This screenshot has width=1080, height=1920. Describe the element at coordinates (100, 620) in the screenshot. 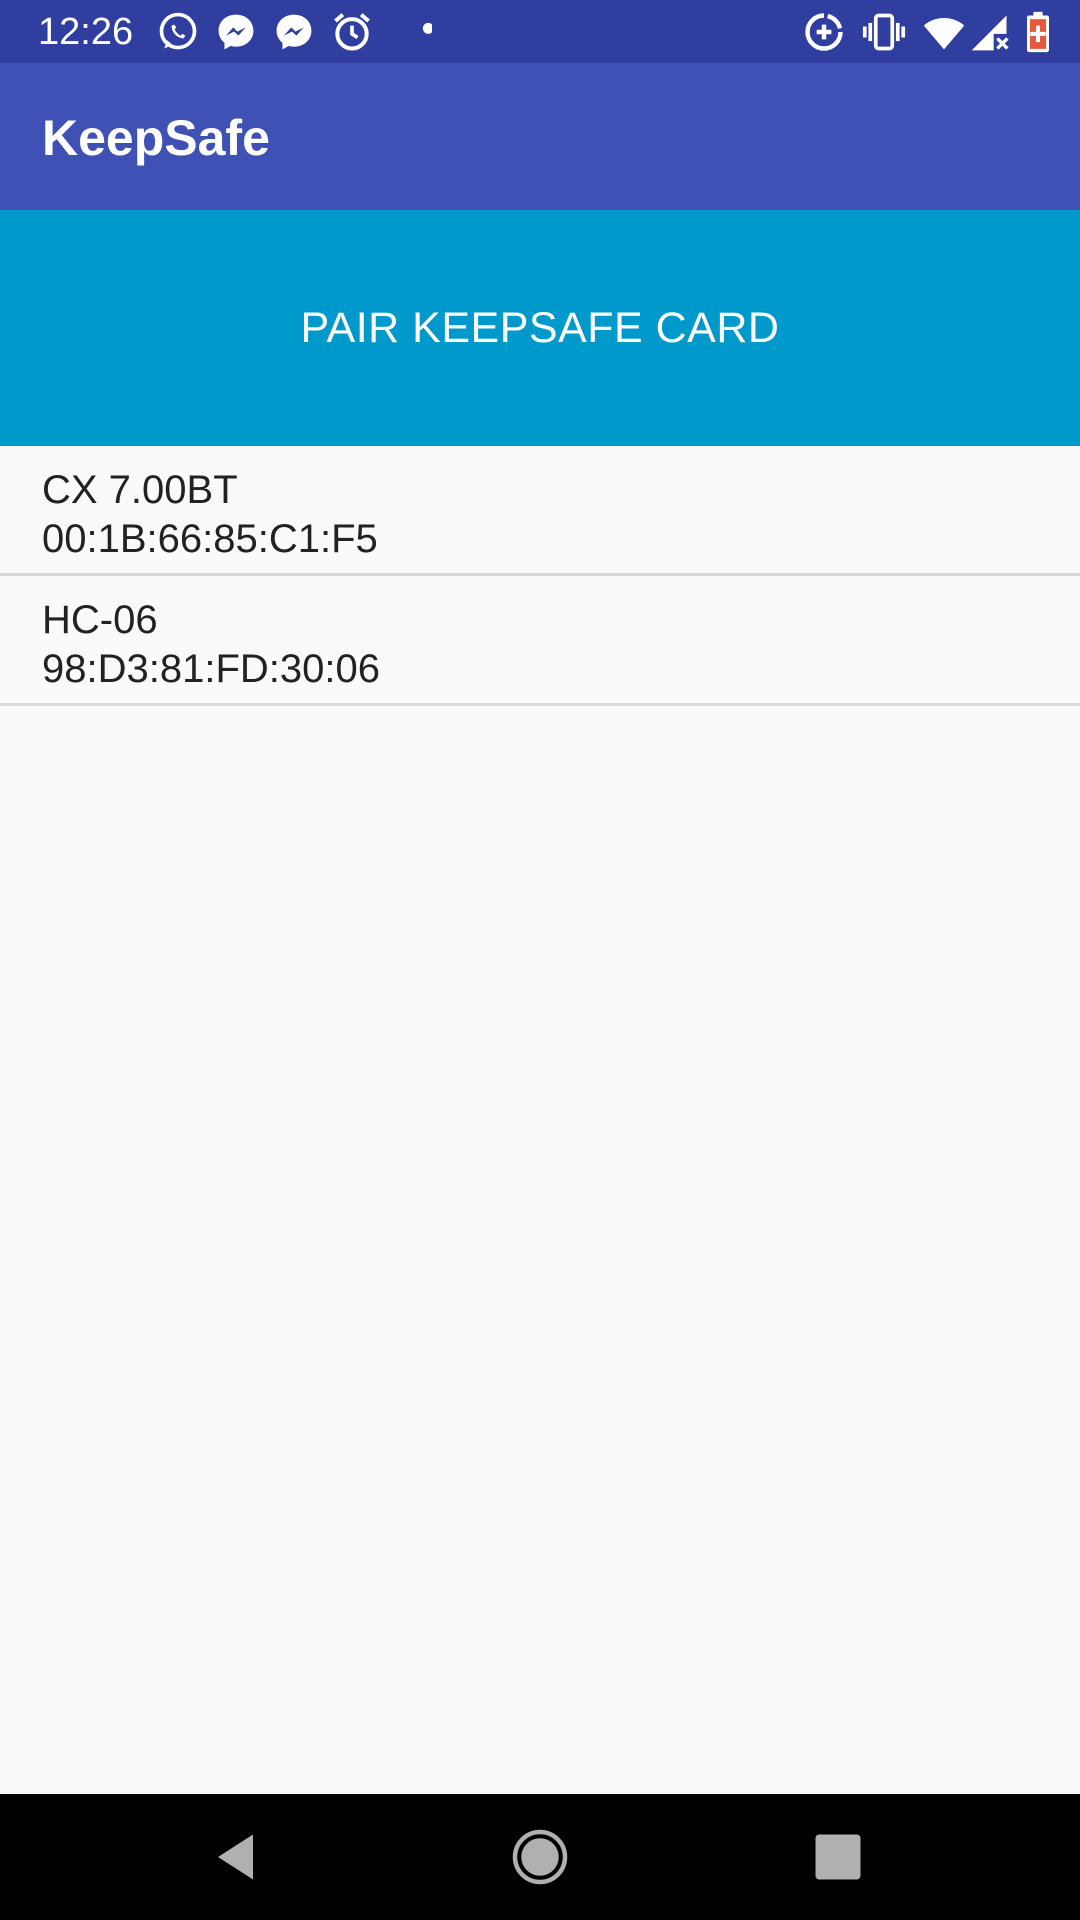

I see `device-name: HC-06` at that location.